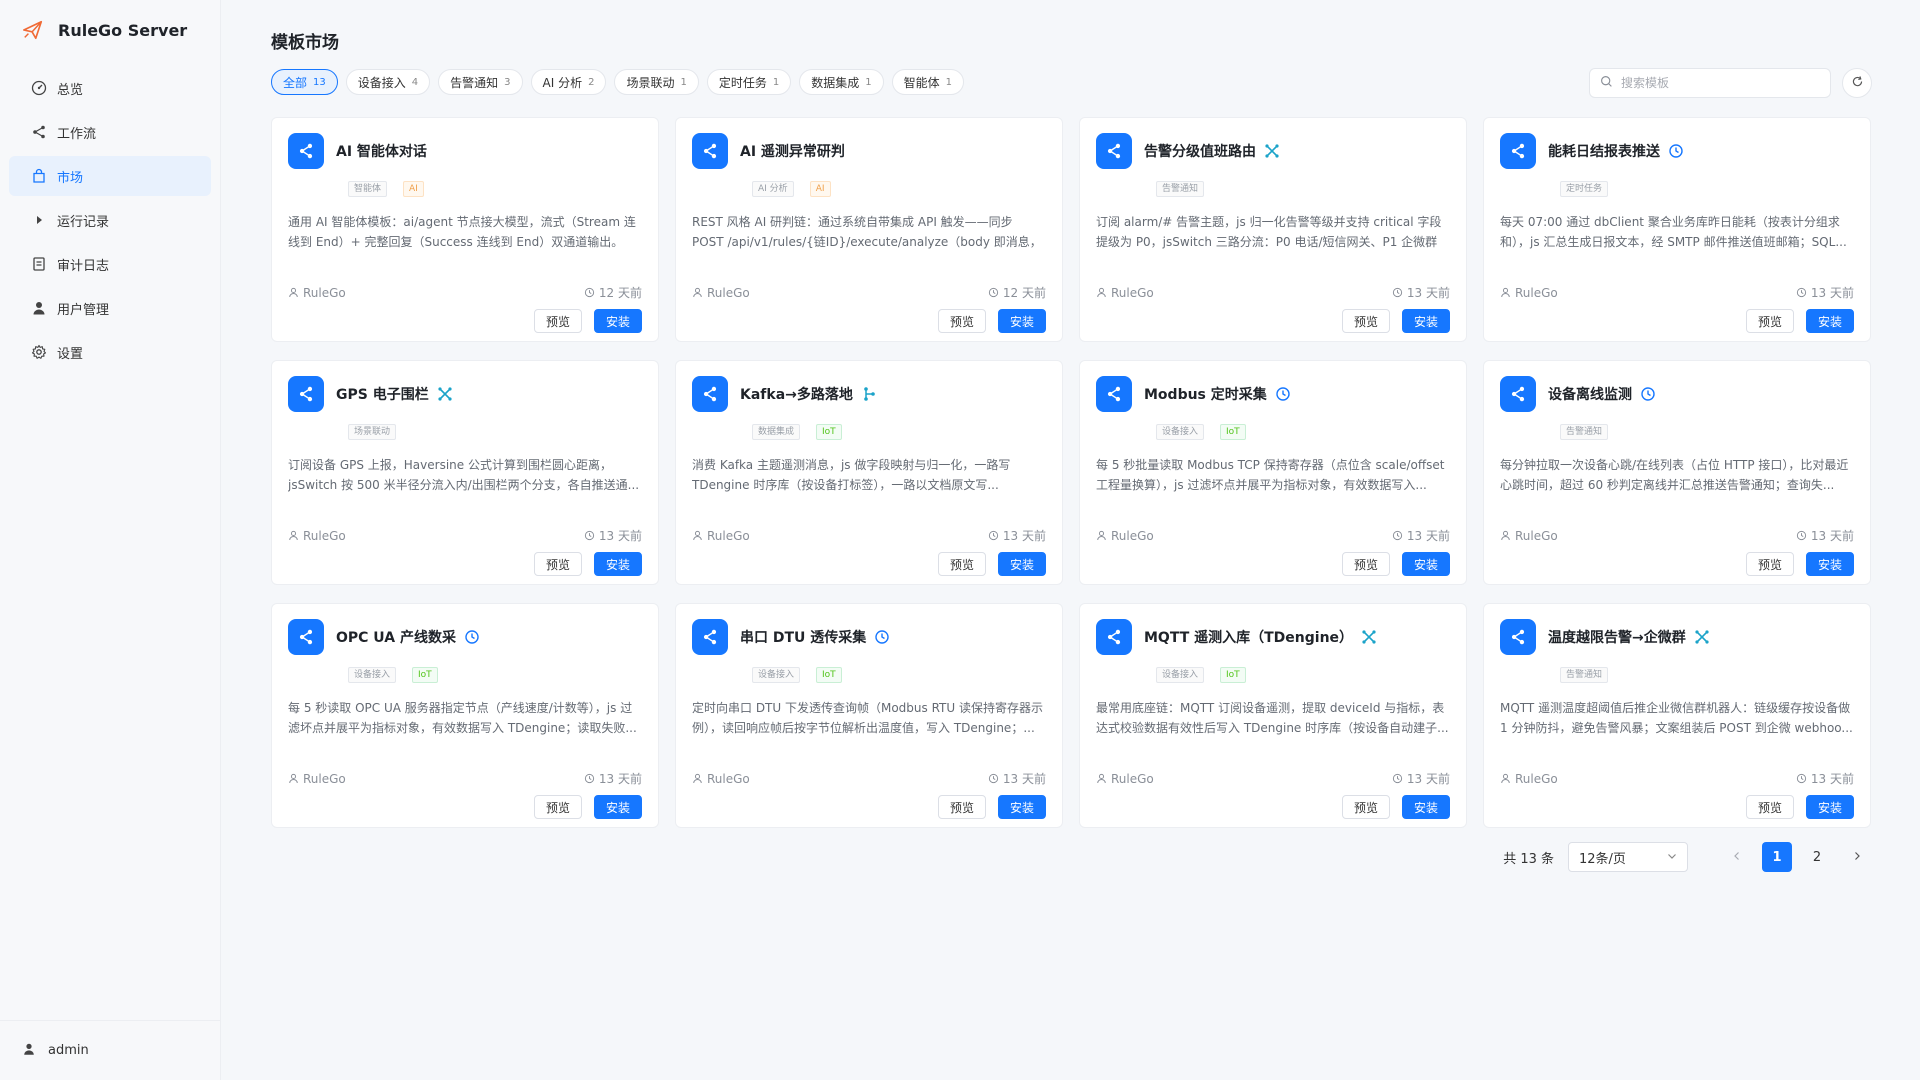 Image resolution: width=1920 pixels, height=1080 pixels. What do you see at coordinates (1273, 535) in the screenshot?
I see `card-meta: RuleGo 13 天前` at bounding box center [1273, 535].